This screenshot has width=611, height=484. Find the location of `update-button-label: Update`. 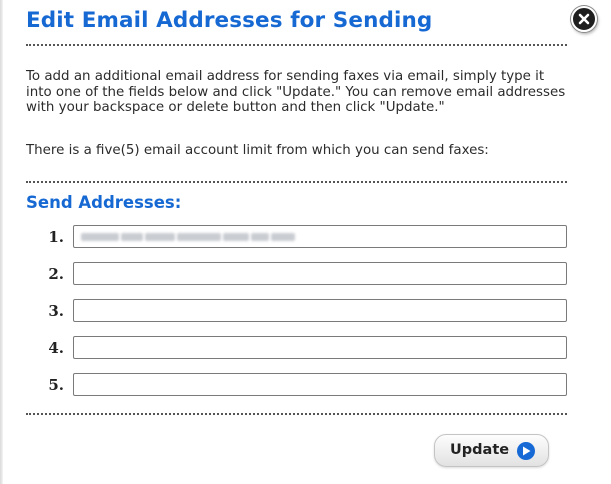

update-button-label: Update is located at coordinates (480, 450).